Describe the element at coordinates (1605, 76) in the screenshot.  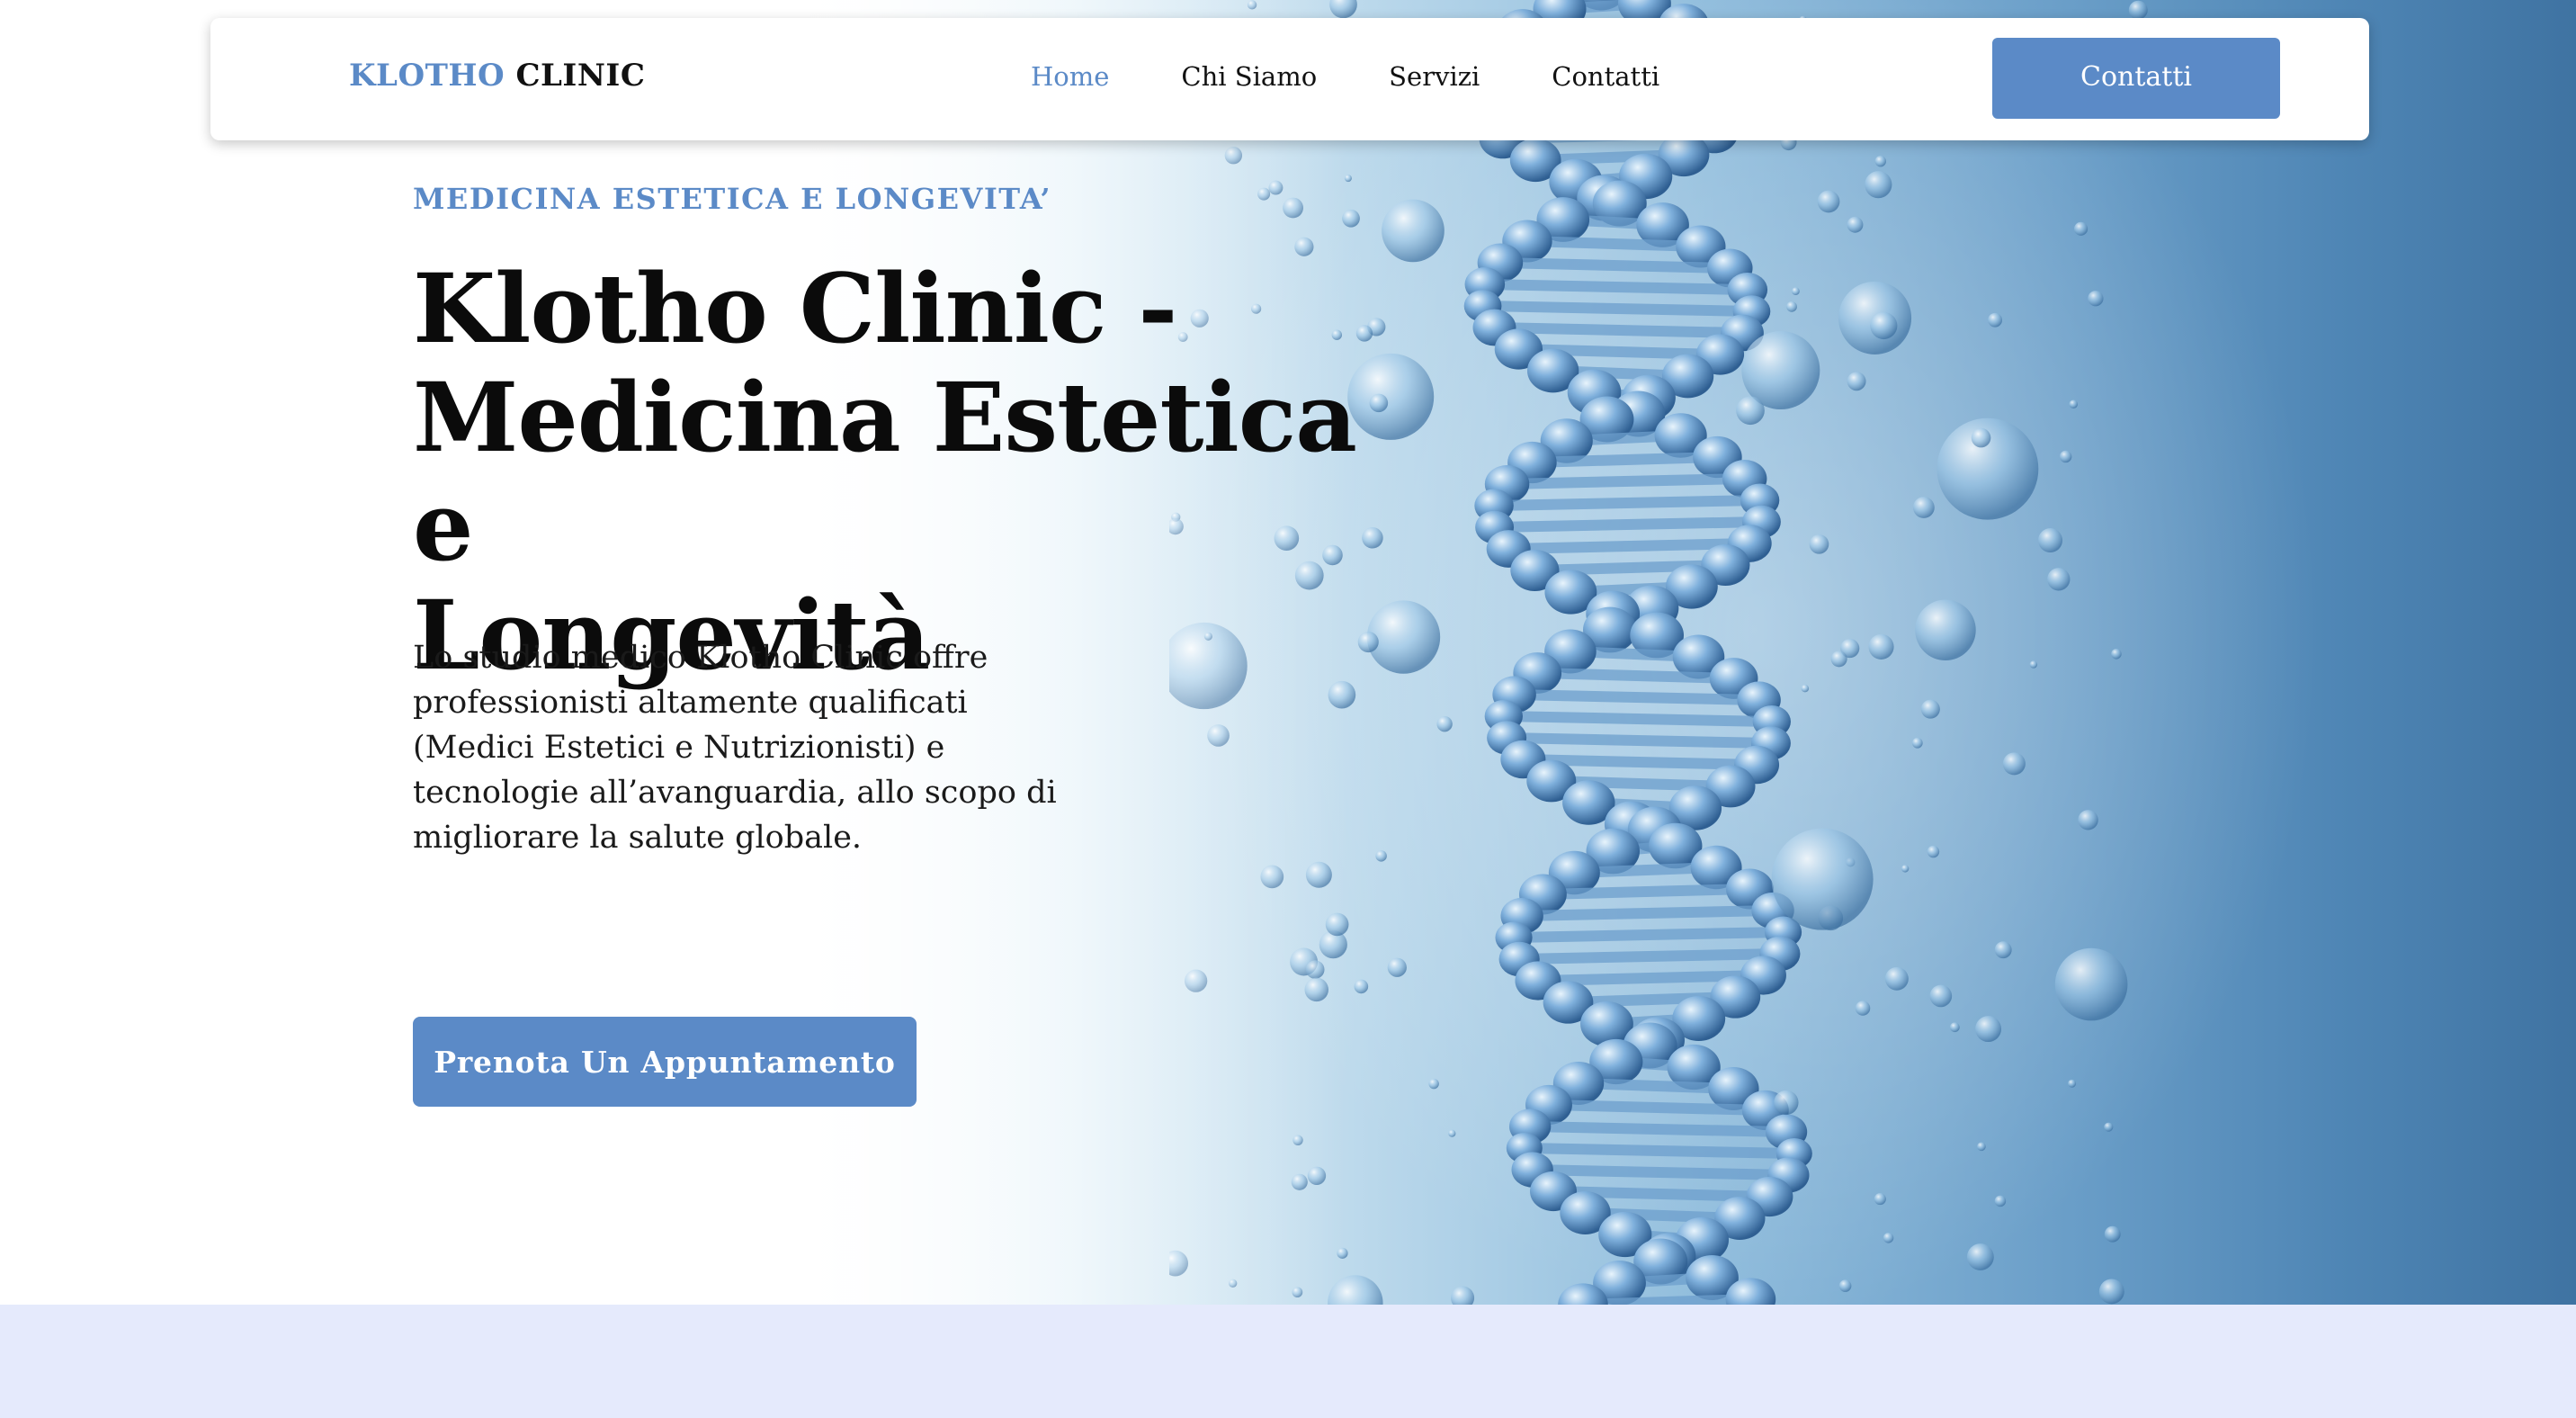
I see `nav-link-contatti: Contatti` at that location.